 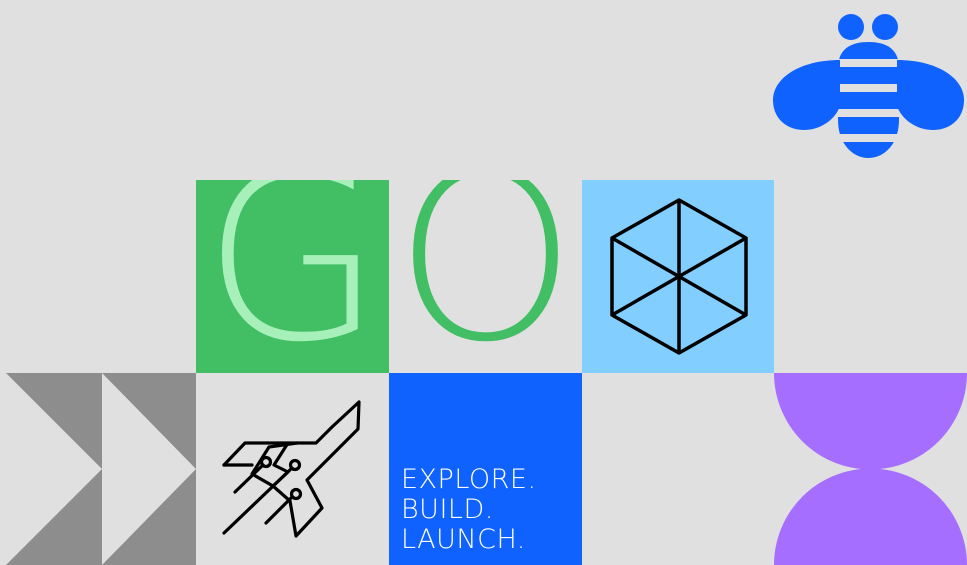 I want to click on letter-o-tile: O, so click(x=485, y=276).